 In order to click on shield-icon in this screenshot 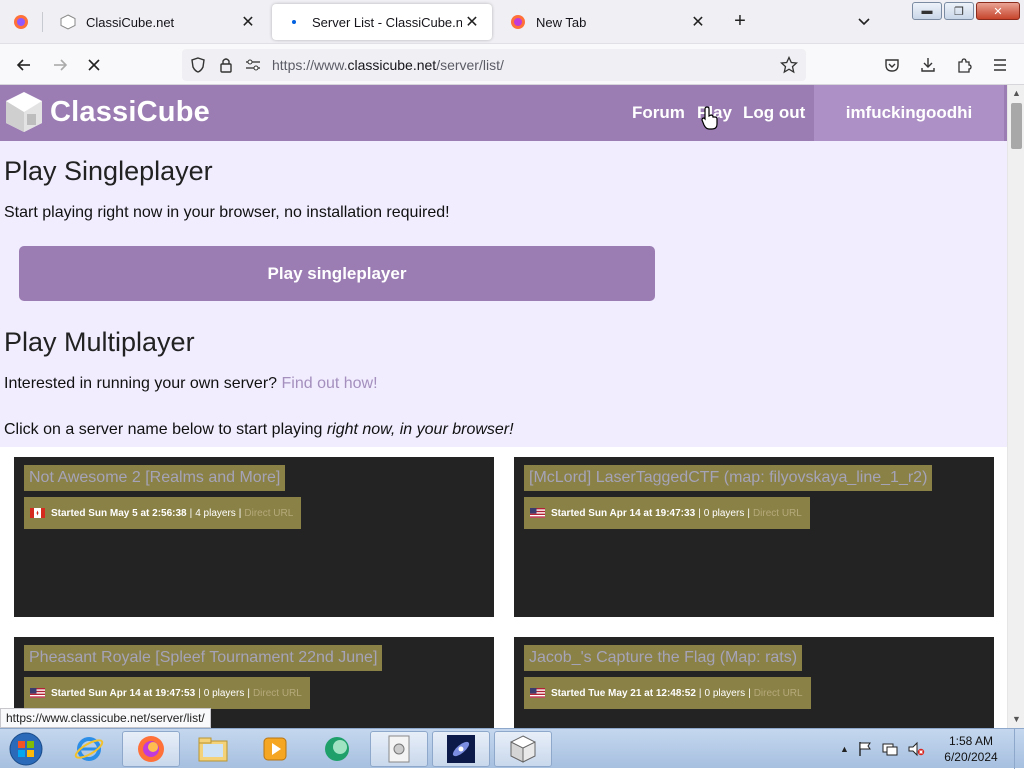, I will do `click(198, 65)`.